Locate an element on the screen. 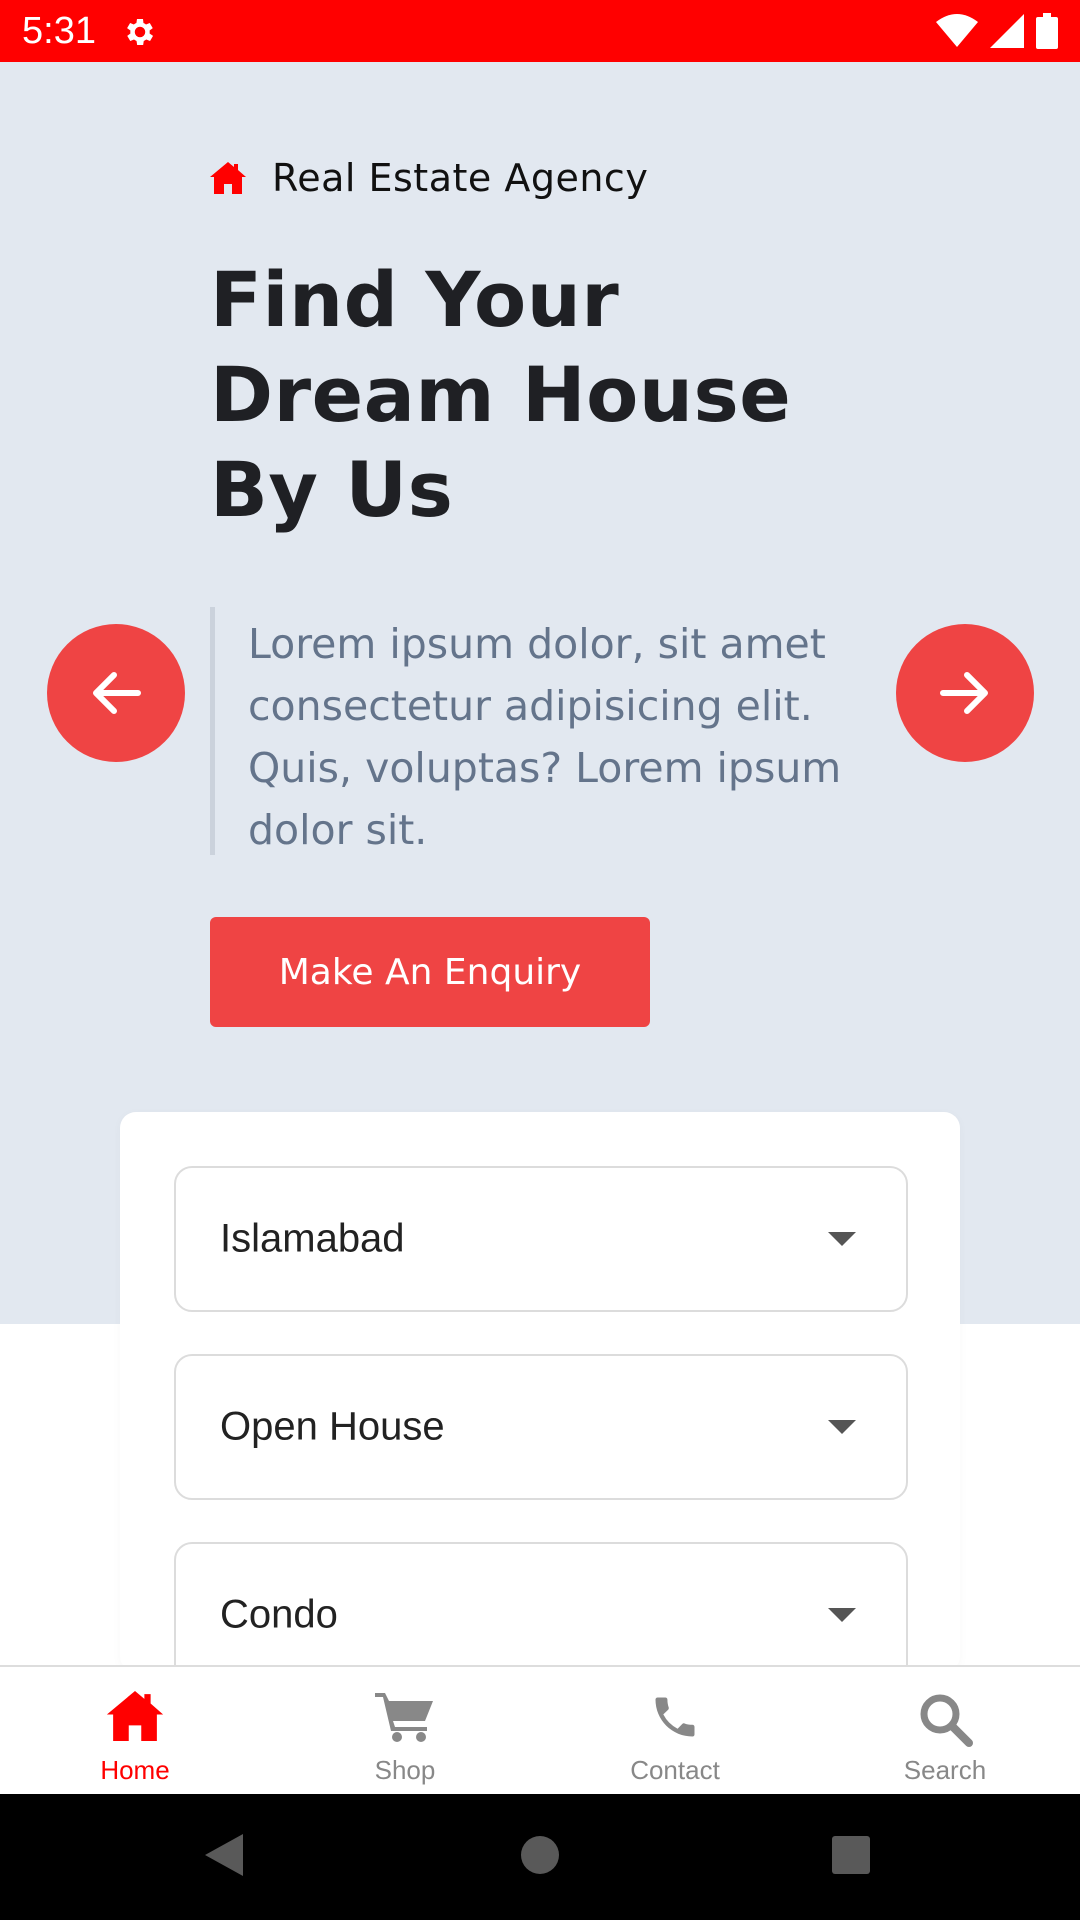  arrow-right-icon is located at coordinates (964, 693).